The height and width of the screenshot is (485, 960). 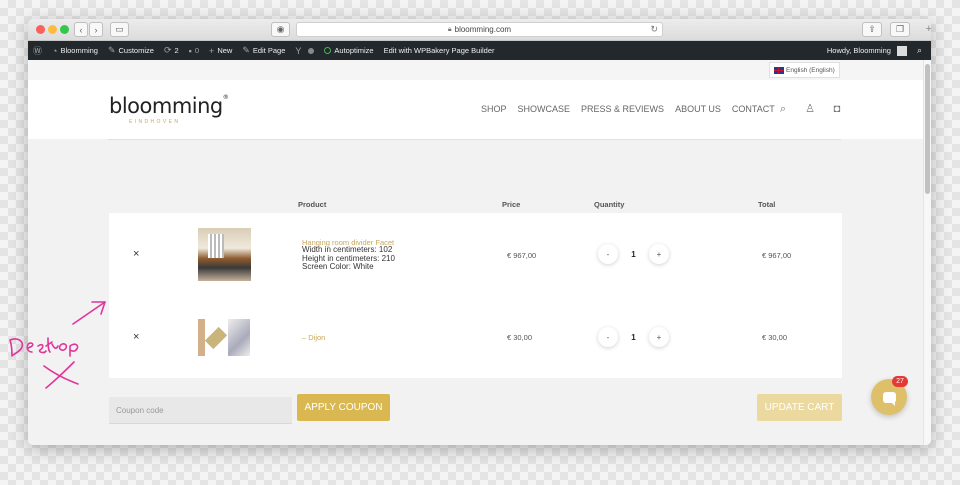 What do you see at coordinates (52, 347) in the screenshot?
I see `annotation-word` at bounding box center [52, 347].